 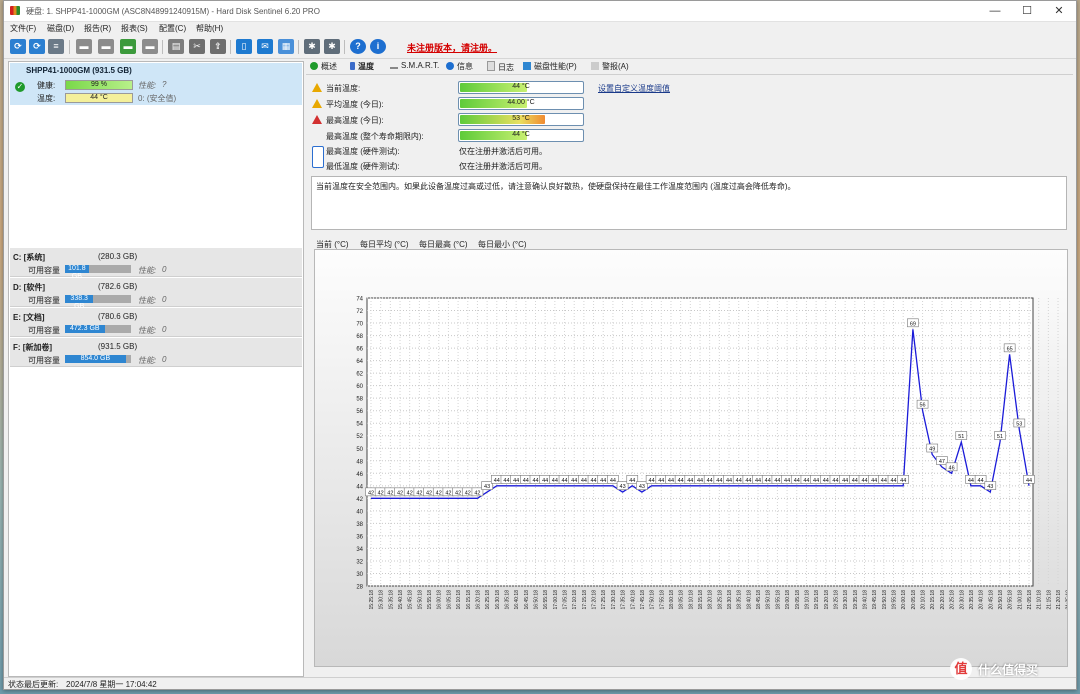 I want to click on free-space-fill: 338.3 GB, so click(x=79, y=302).